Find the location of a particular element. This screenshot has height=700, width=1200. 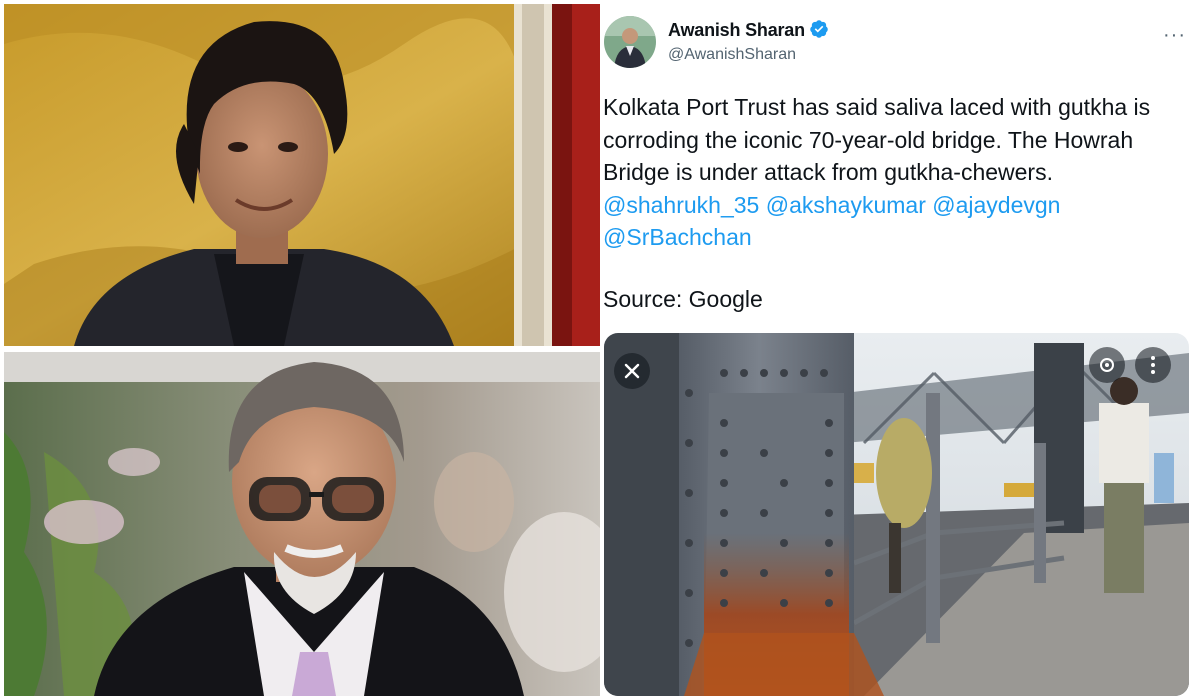

user-info: Awanish Sharan @AwanishSharan is located at coordinates (748, 41).